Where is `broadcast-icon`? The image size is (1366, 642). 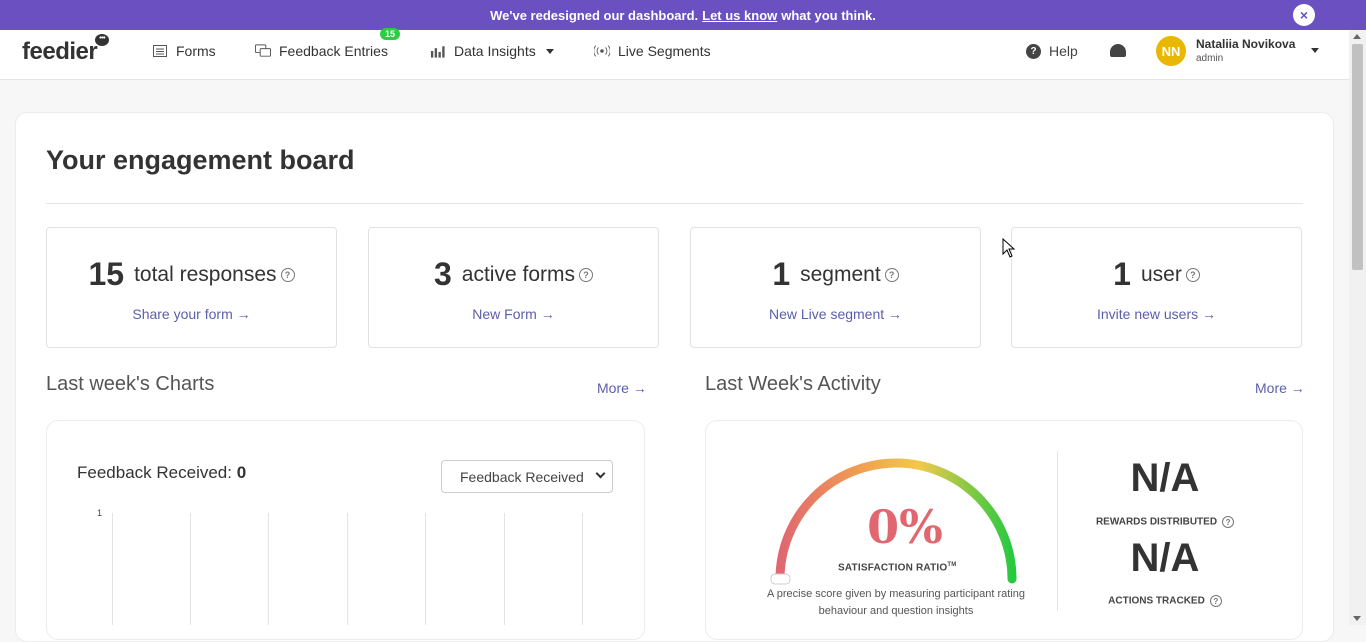
broadcast-icon is located at coordinates (602, 51).